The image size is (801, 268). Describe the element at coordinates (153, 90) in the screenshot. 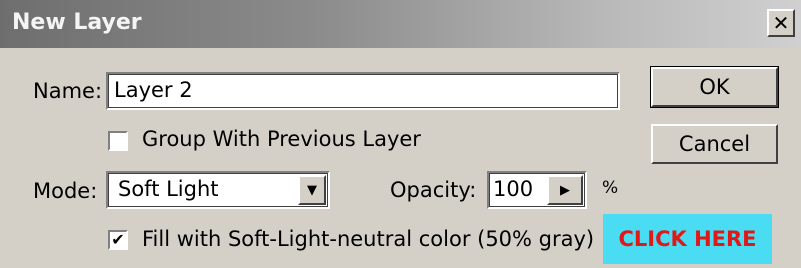

I see `name-input-value: Layer 2` at that location.